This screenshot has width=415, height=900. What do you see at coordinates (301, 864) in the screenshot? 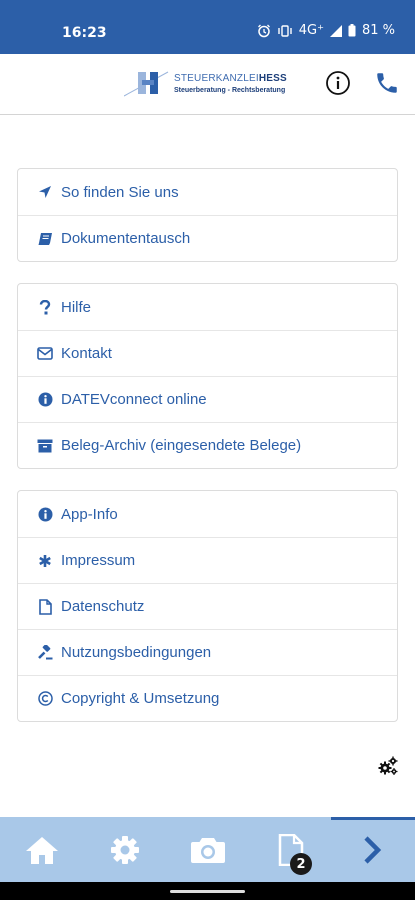
I see `documents-count-badge: 2` at bounding box center [301, 864].